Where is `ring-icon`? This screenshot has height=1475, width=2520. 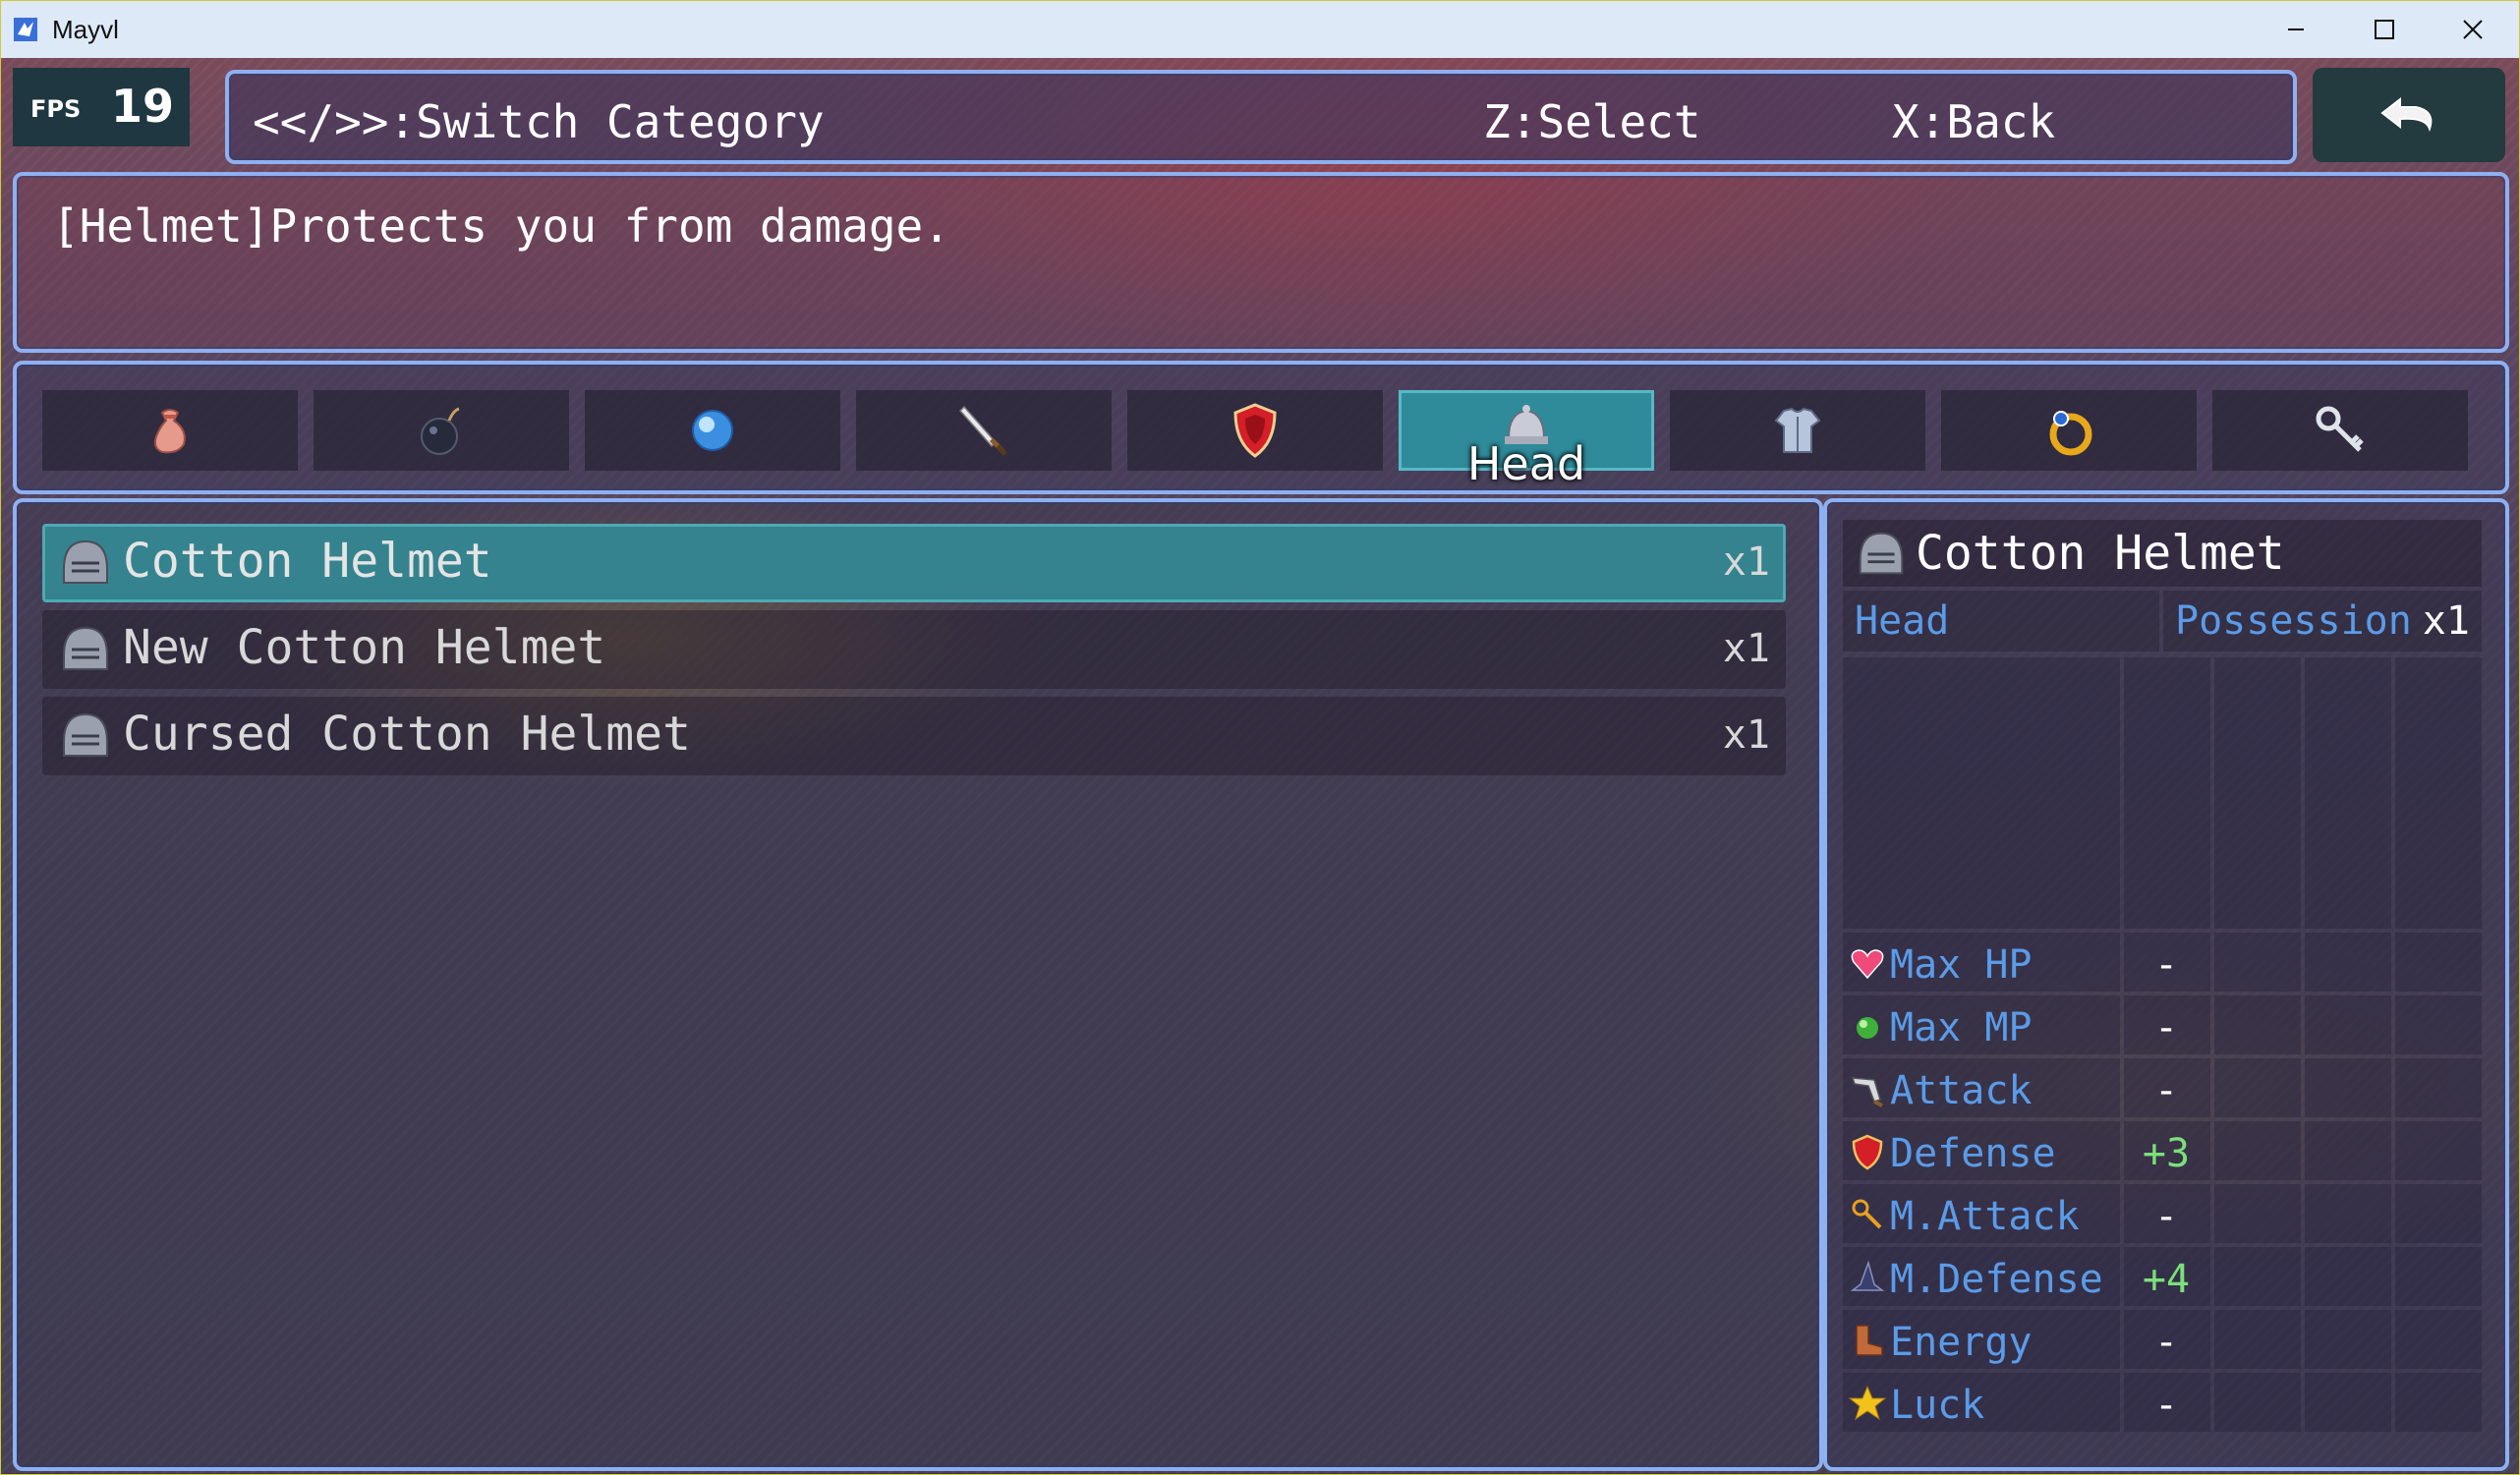 ring-icon is located at coordinates (2070, 433).